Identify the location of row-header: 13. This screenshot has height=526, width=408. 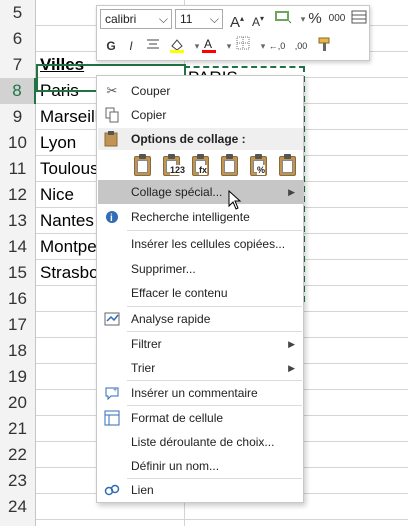
(18, 221).